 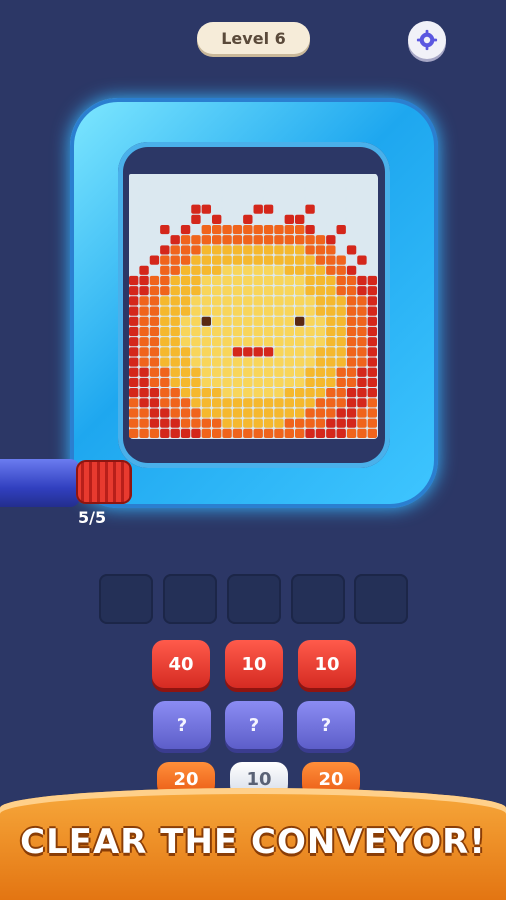 What do you see at coordinates (181, 664) in the screenshot?
I see `spool-red: 40` at bounding box center [181, 664].